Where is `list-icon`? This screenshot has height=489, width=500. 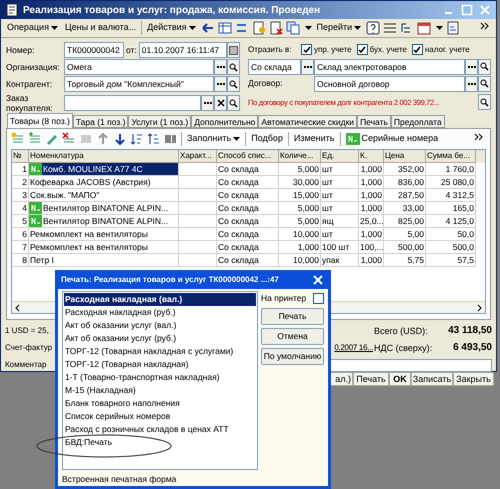
list-icon is located at coordinates (390, 28).